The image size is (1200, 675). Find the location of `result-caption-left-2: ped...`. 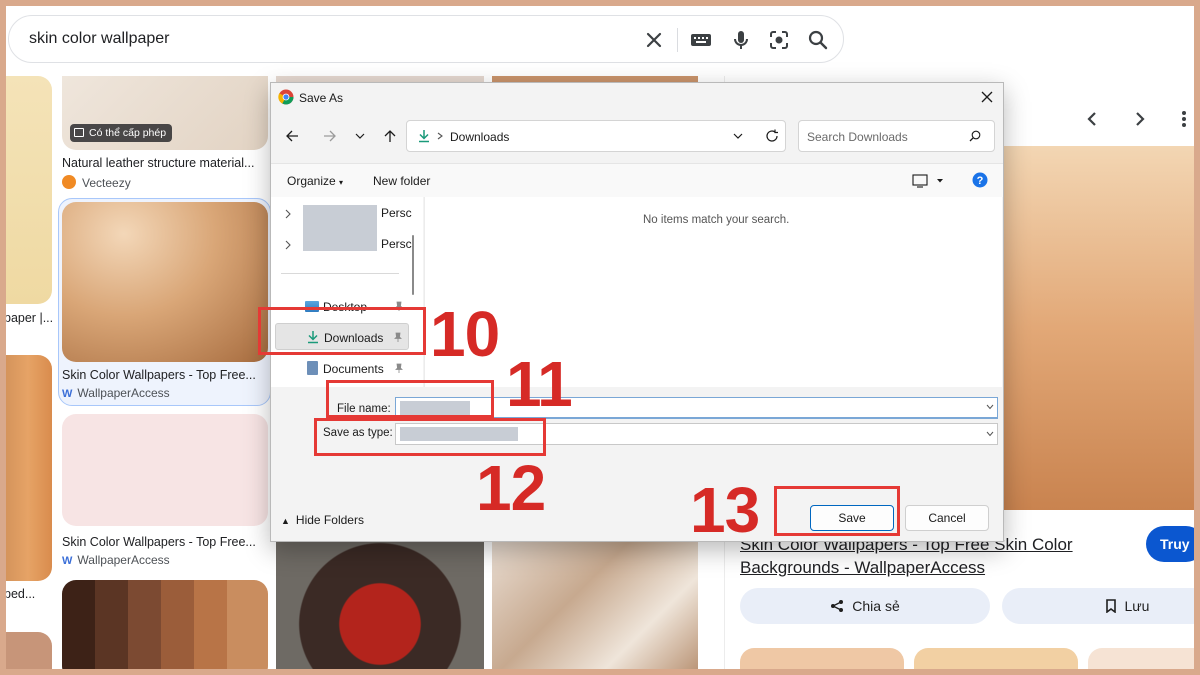

result-caption-left-2: ped... is located at coordinates (30, 594).